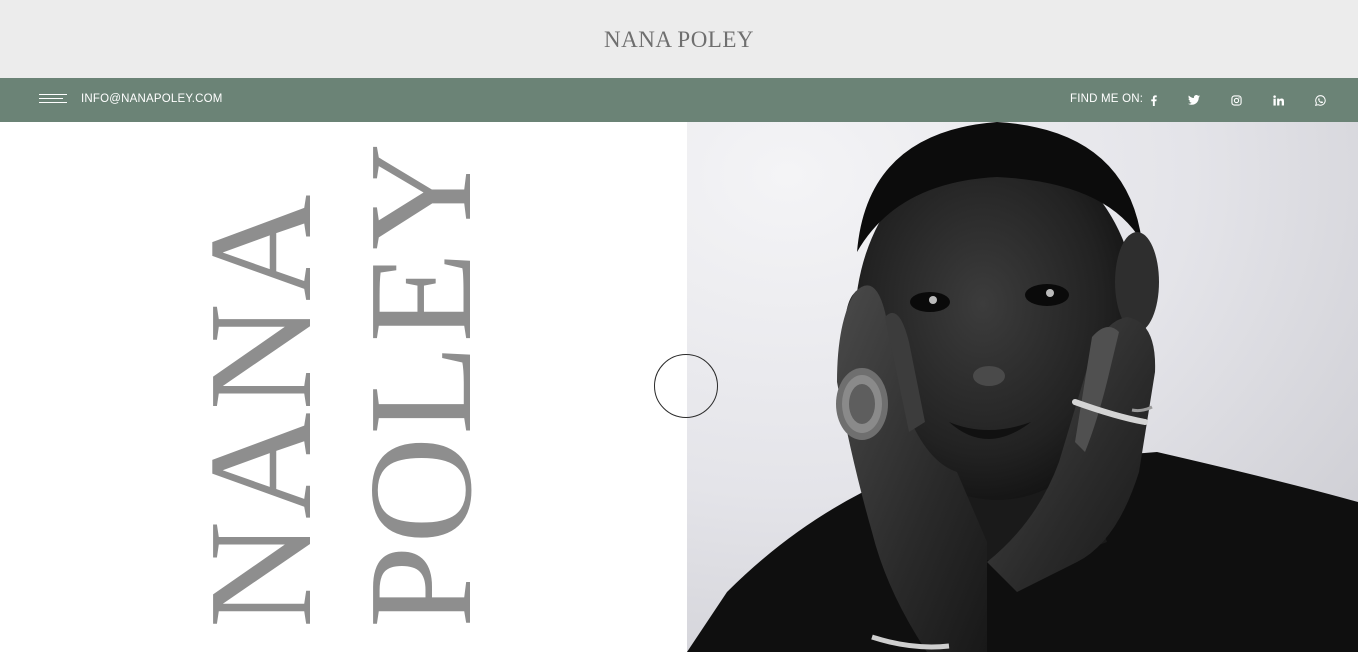  I want to click on instagram-icon, so click(1236, 100).